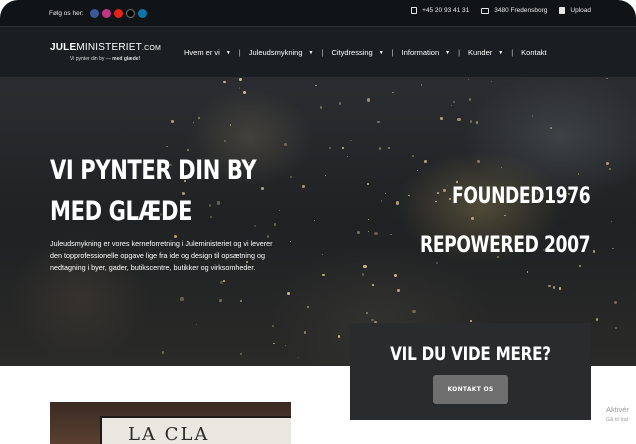 This screenshot has width=636, height=444. I want to click on nav-item-citydressing: Citydressing ▼, so click(357, 52).